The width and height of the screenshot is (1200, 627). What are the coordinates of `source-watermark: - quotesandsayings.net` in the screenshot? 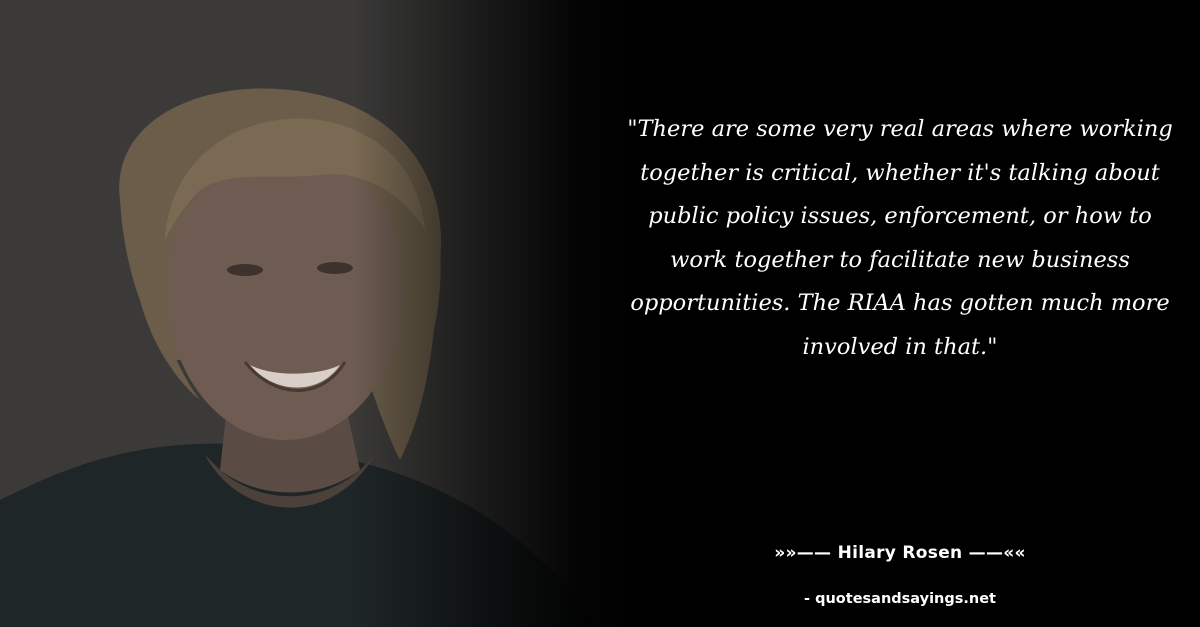 It's located at (900, 599).